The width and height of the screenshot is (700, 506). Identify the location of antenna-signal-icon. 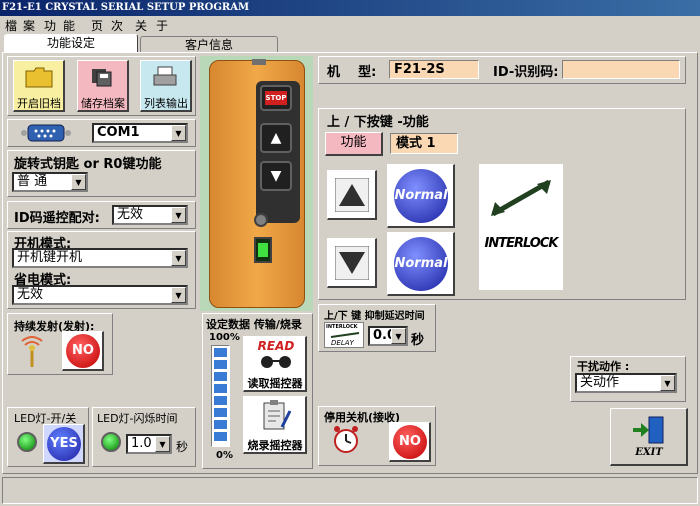
(32, 351).